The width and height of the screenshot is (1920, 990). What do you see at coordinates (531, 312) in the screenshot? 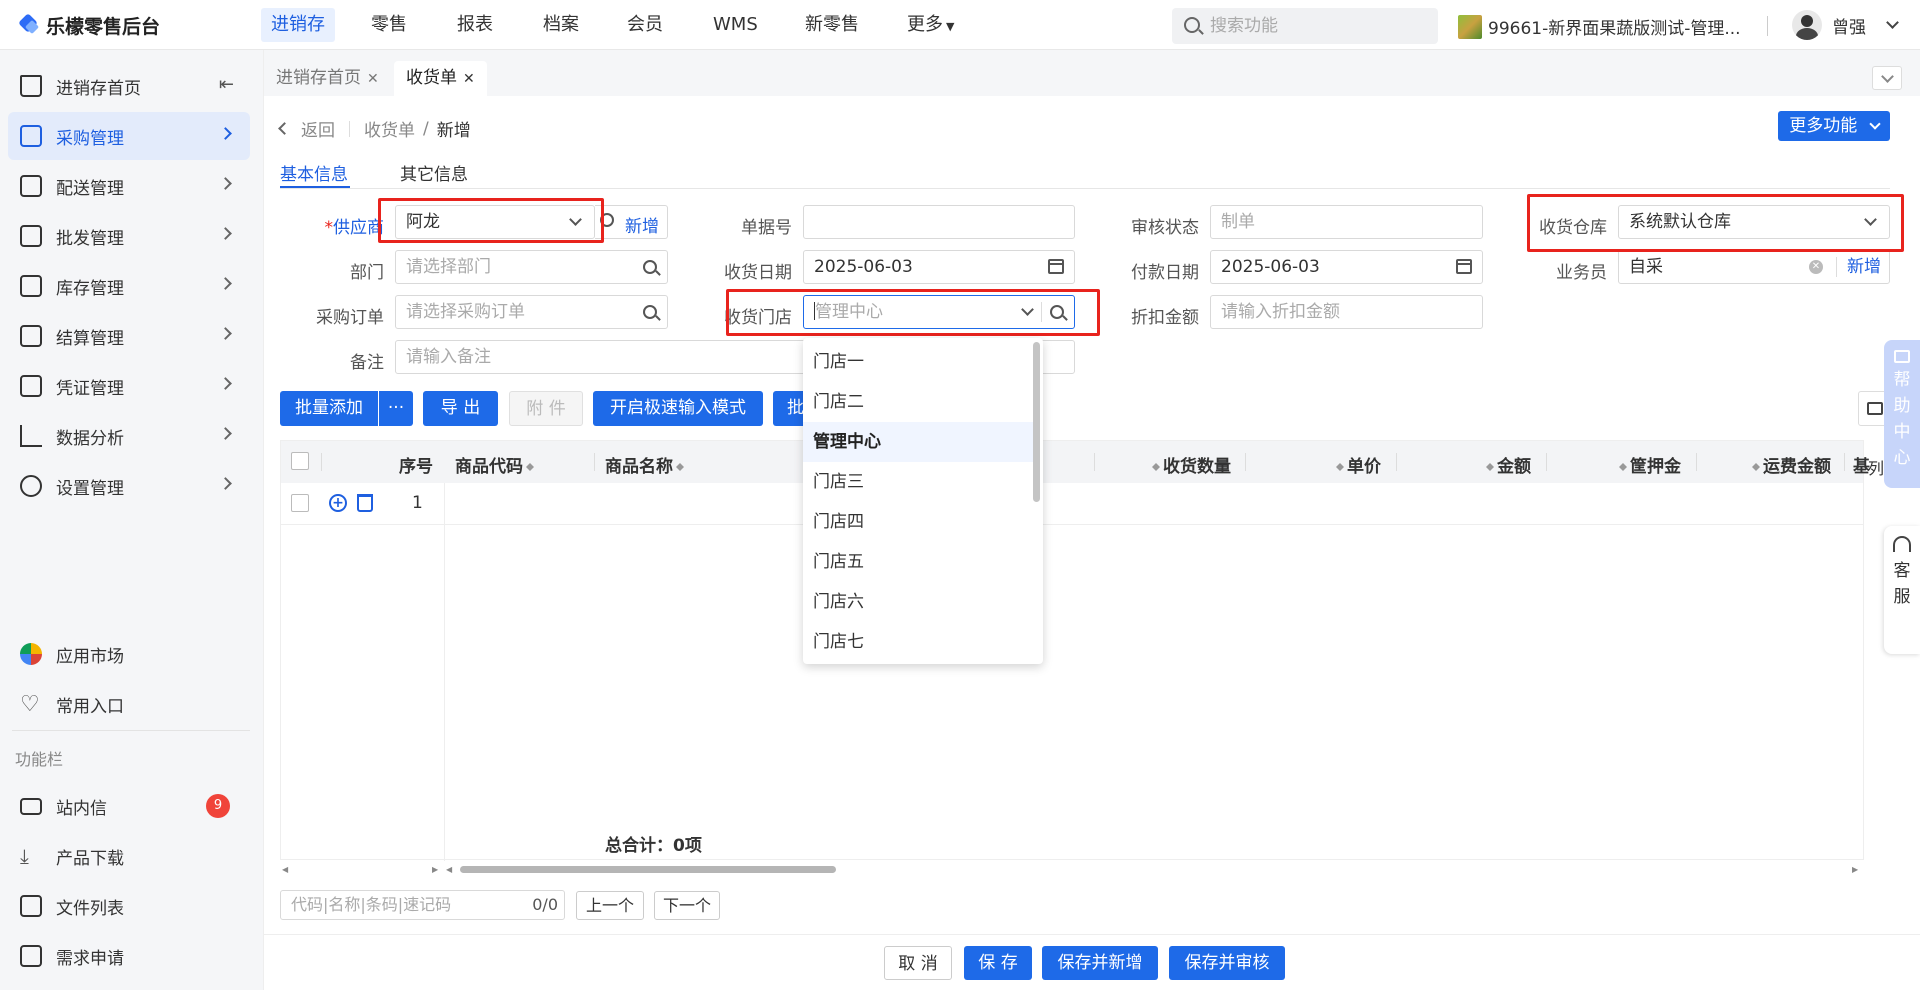
I see `po-select: 请选择采购订单` at bounding box center [531, 312].